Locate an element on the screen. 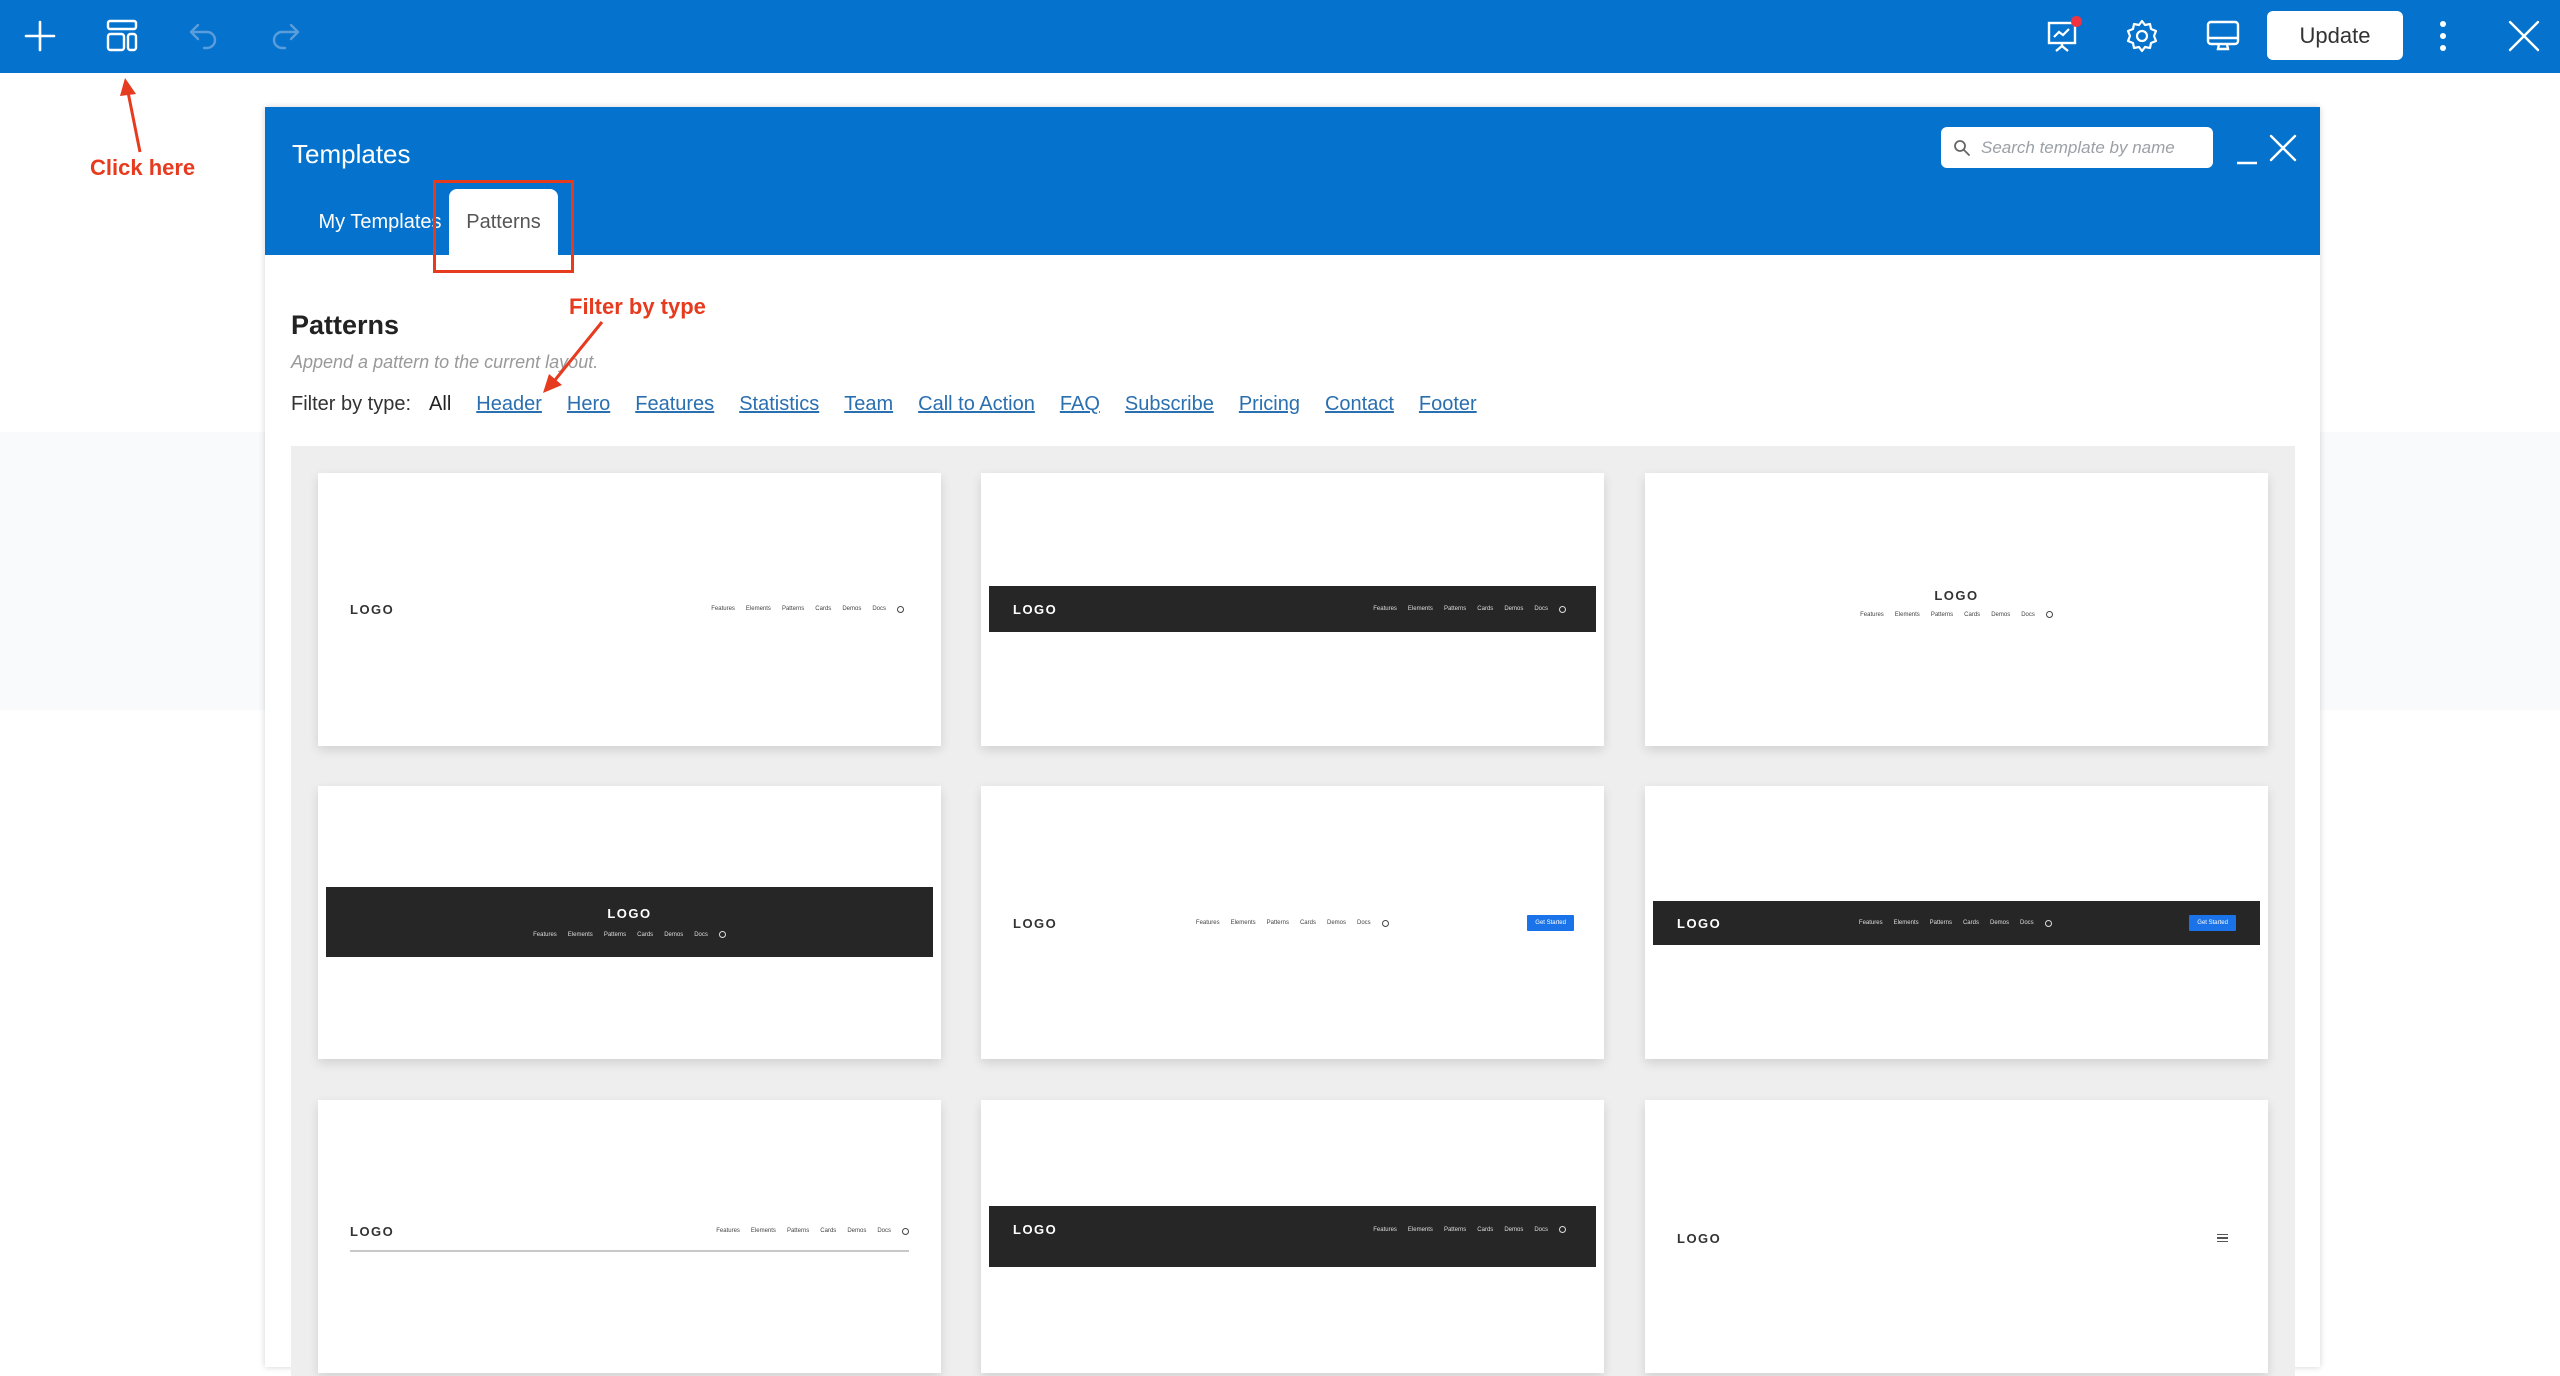 This screenshot has height=1376, width=2560. more-options-button is located at coordinates (2443, 36).